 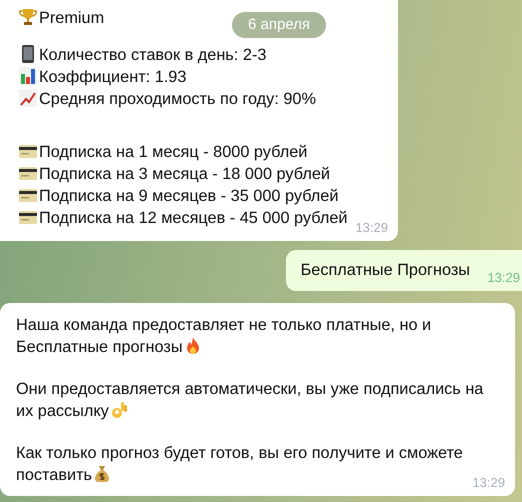 What do you see at coordinates (177, 99) in the screenshot?
I see `message-text: Средняя проходимость по году: 90%` at bounding box center [177, 99].